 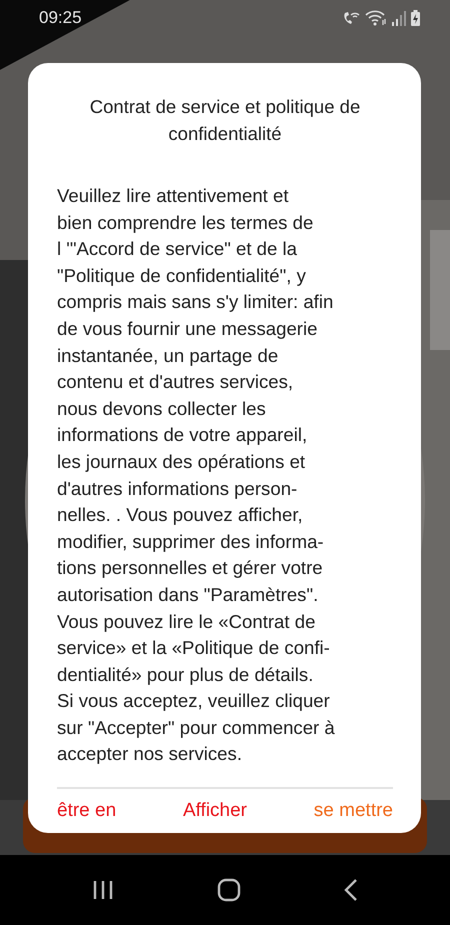 What do you see at coordinates (228, 890) in the screenshot?
I see `home-icon` at bounding box center [228, 890].